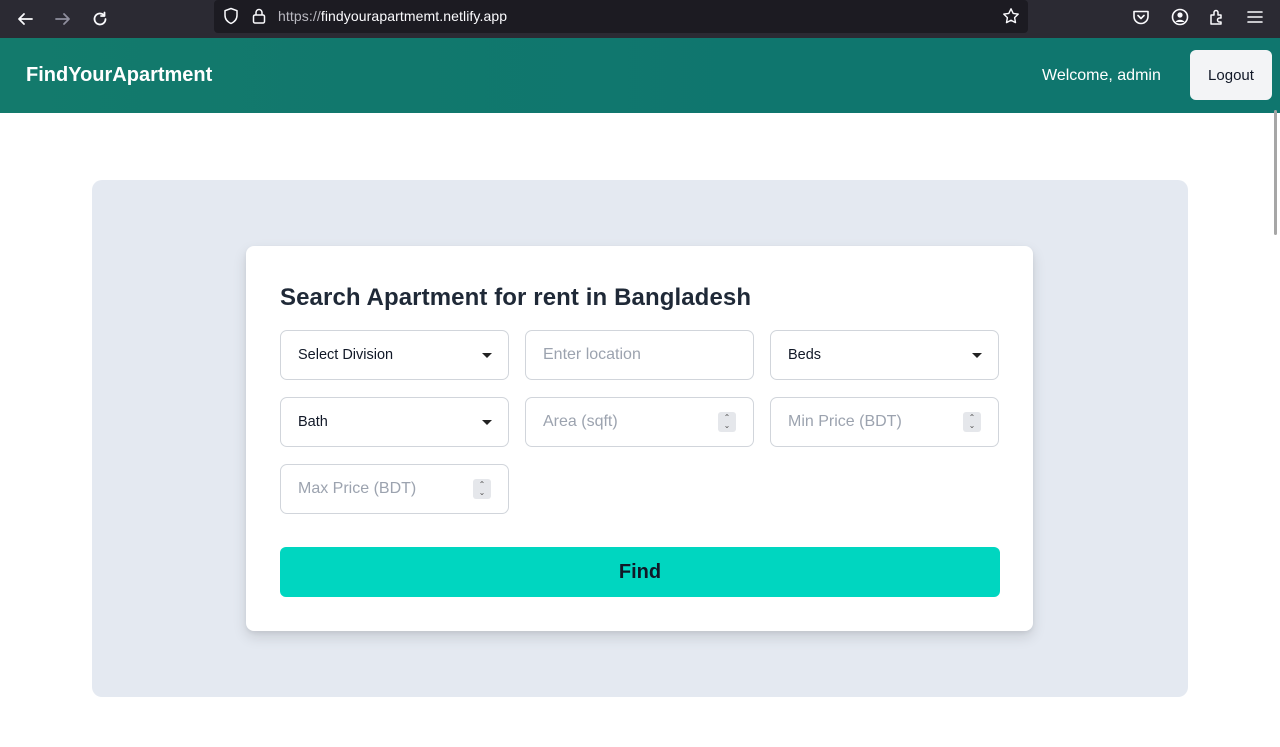 This screenshot has height=747, width=1280. Describe the element at coordinates (100, 19) in the screenshot. I see `reload-icon` at that location.